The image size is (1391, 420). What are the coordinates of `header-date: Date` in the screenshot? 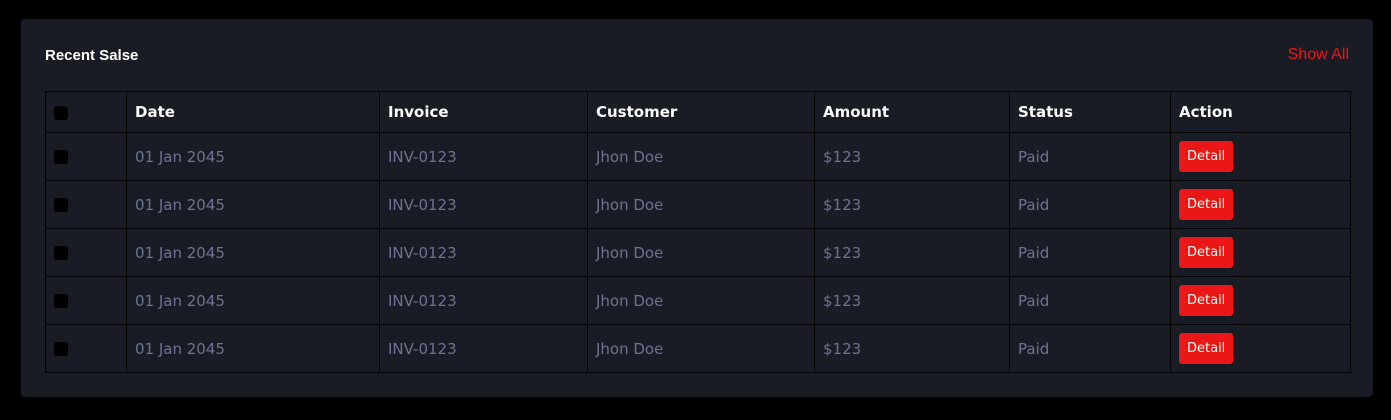 It's located at (253, 112).